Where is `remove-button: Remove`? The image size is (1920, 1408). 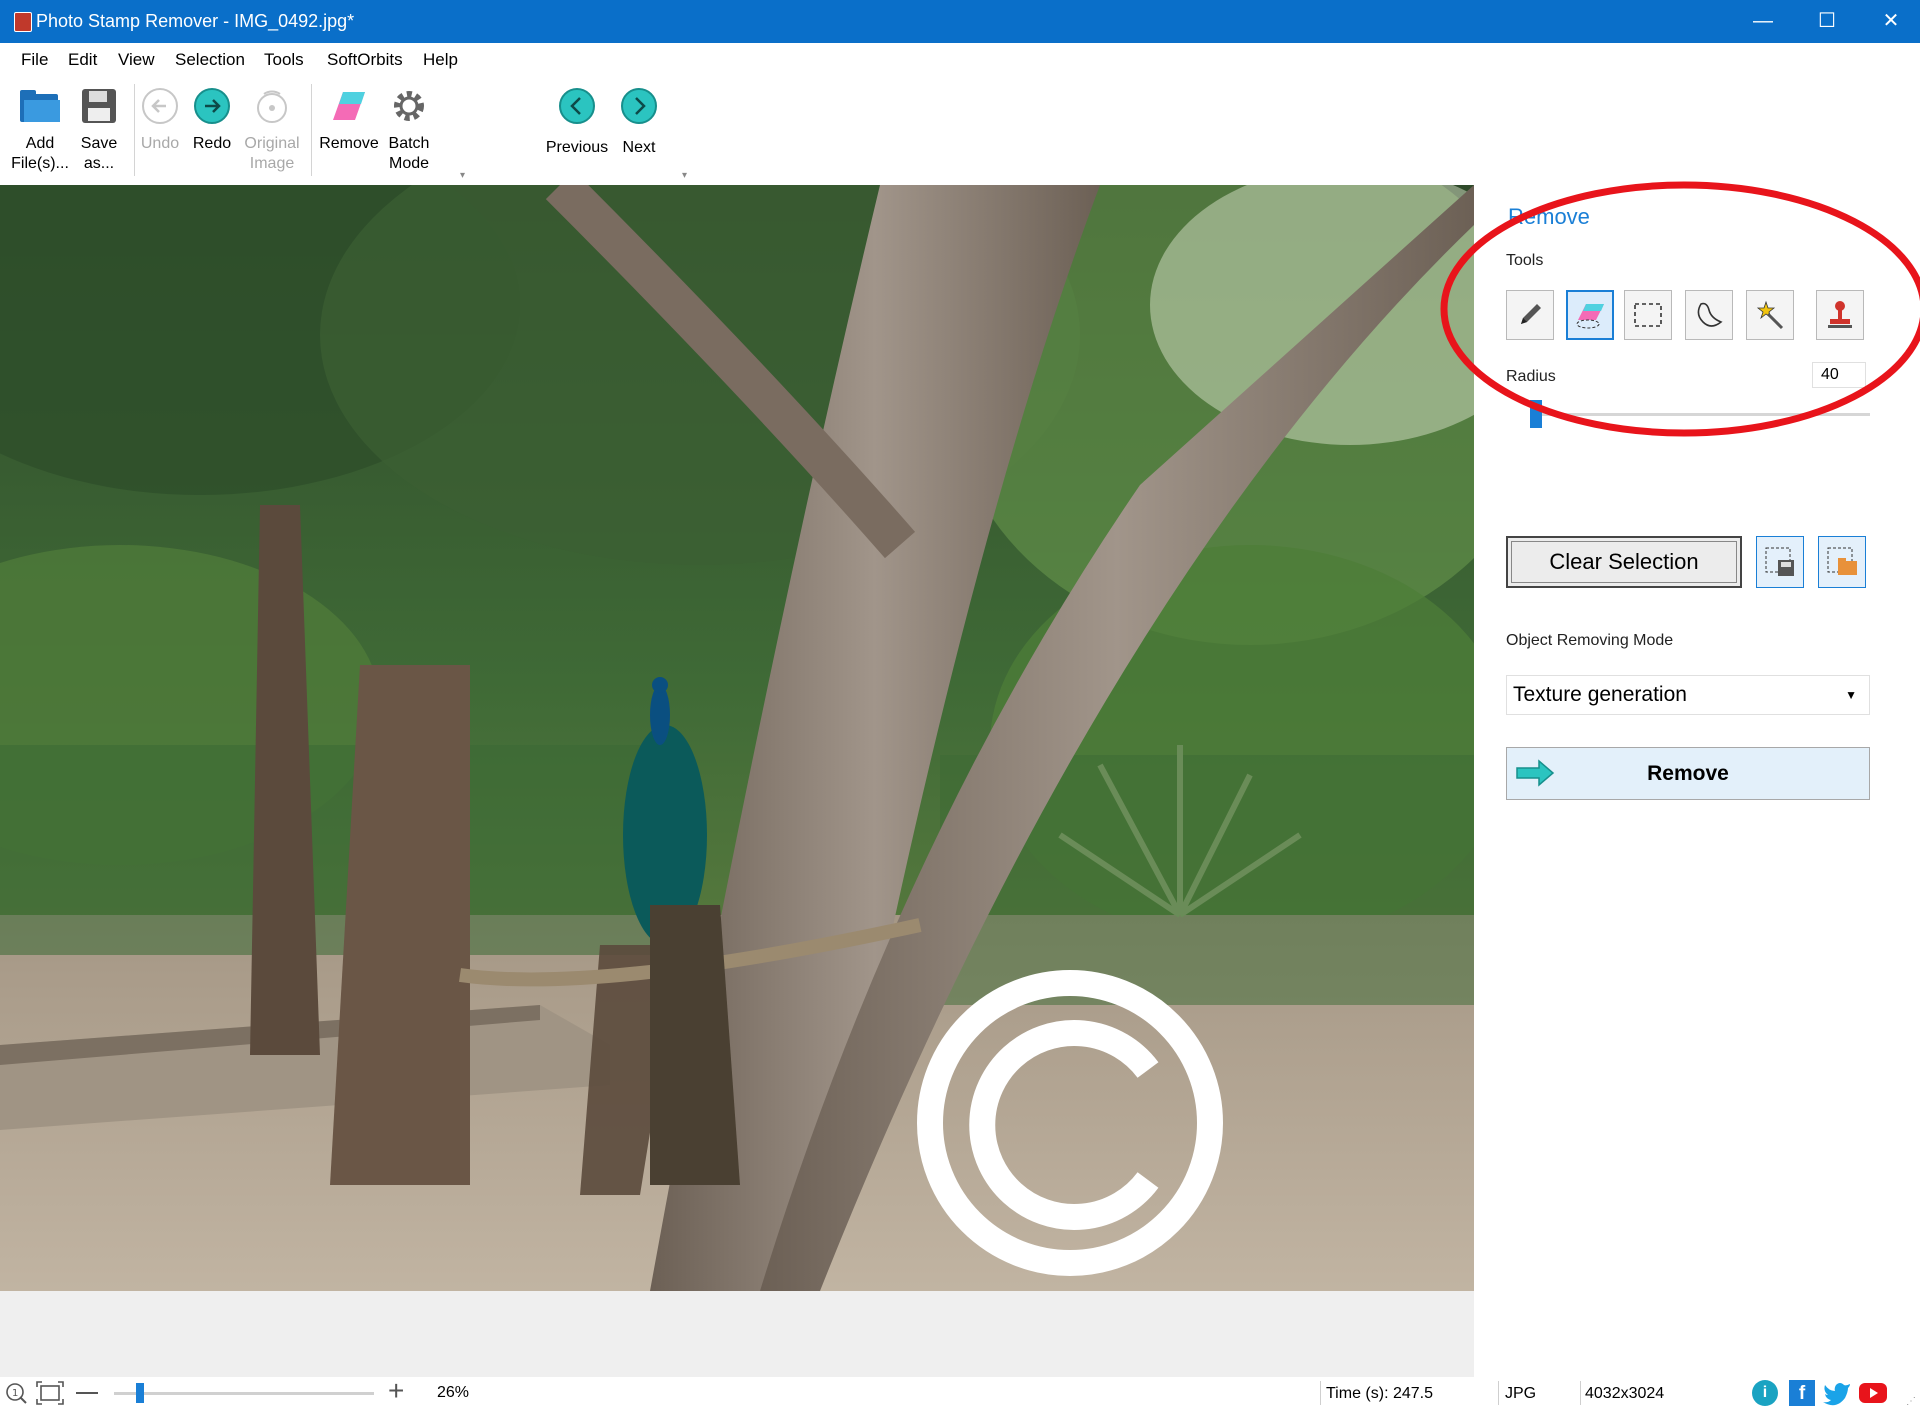 remove-button: Remove is located at coordinates (1688, 773).